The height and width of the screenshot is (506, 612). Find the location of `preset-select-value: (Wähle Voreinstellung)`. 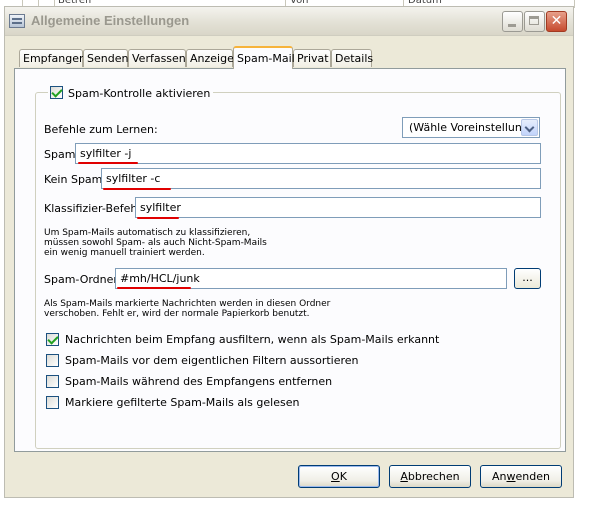

preset-select-value: (Wähle Voreinstellung) is located at coordinates (471, 127).